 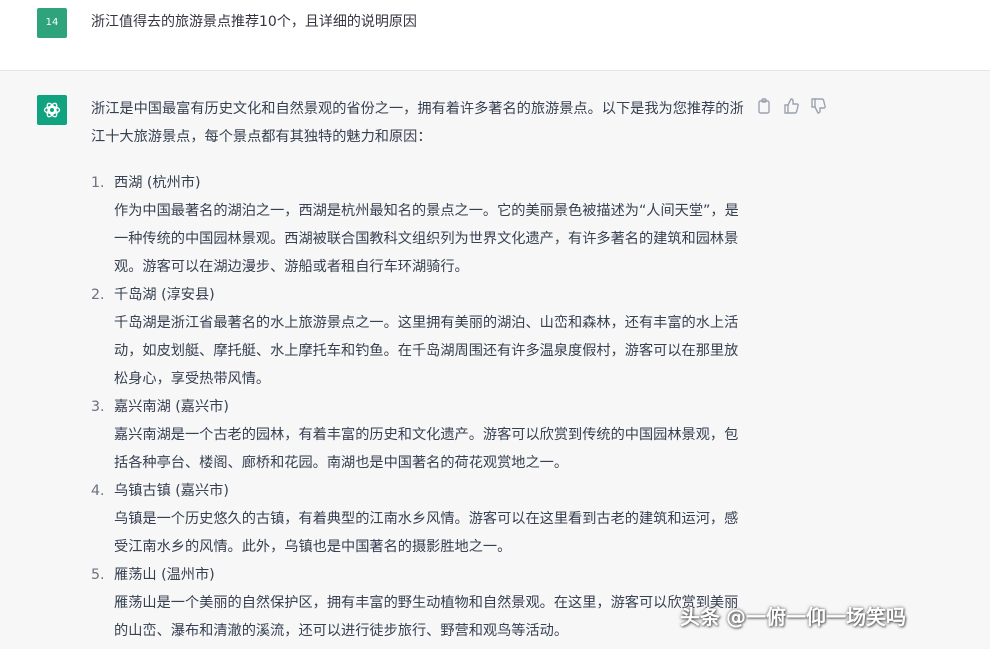 What do you see at coordinates (700, 616) in the screenshot?
I see `watermark-logo: 头条` at bounding box center [700, 616].